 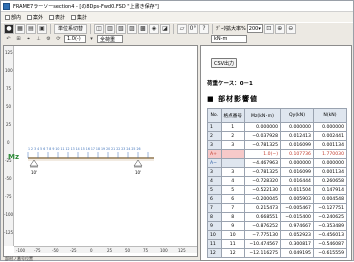 What do you see at coordinates (297, 208) in the screenshot?
I see `cell-qy: −0.005467` at bounding box center [297, 208].